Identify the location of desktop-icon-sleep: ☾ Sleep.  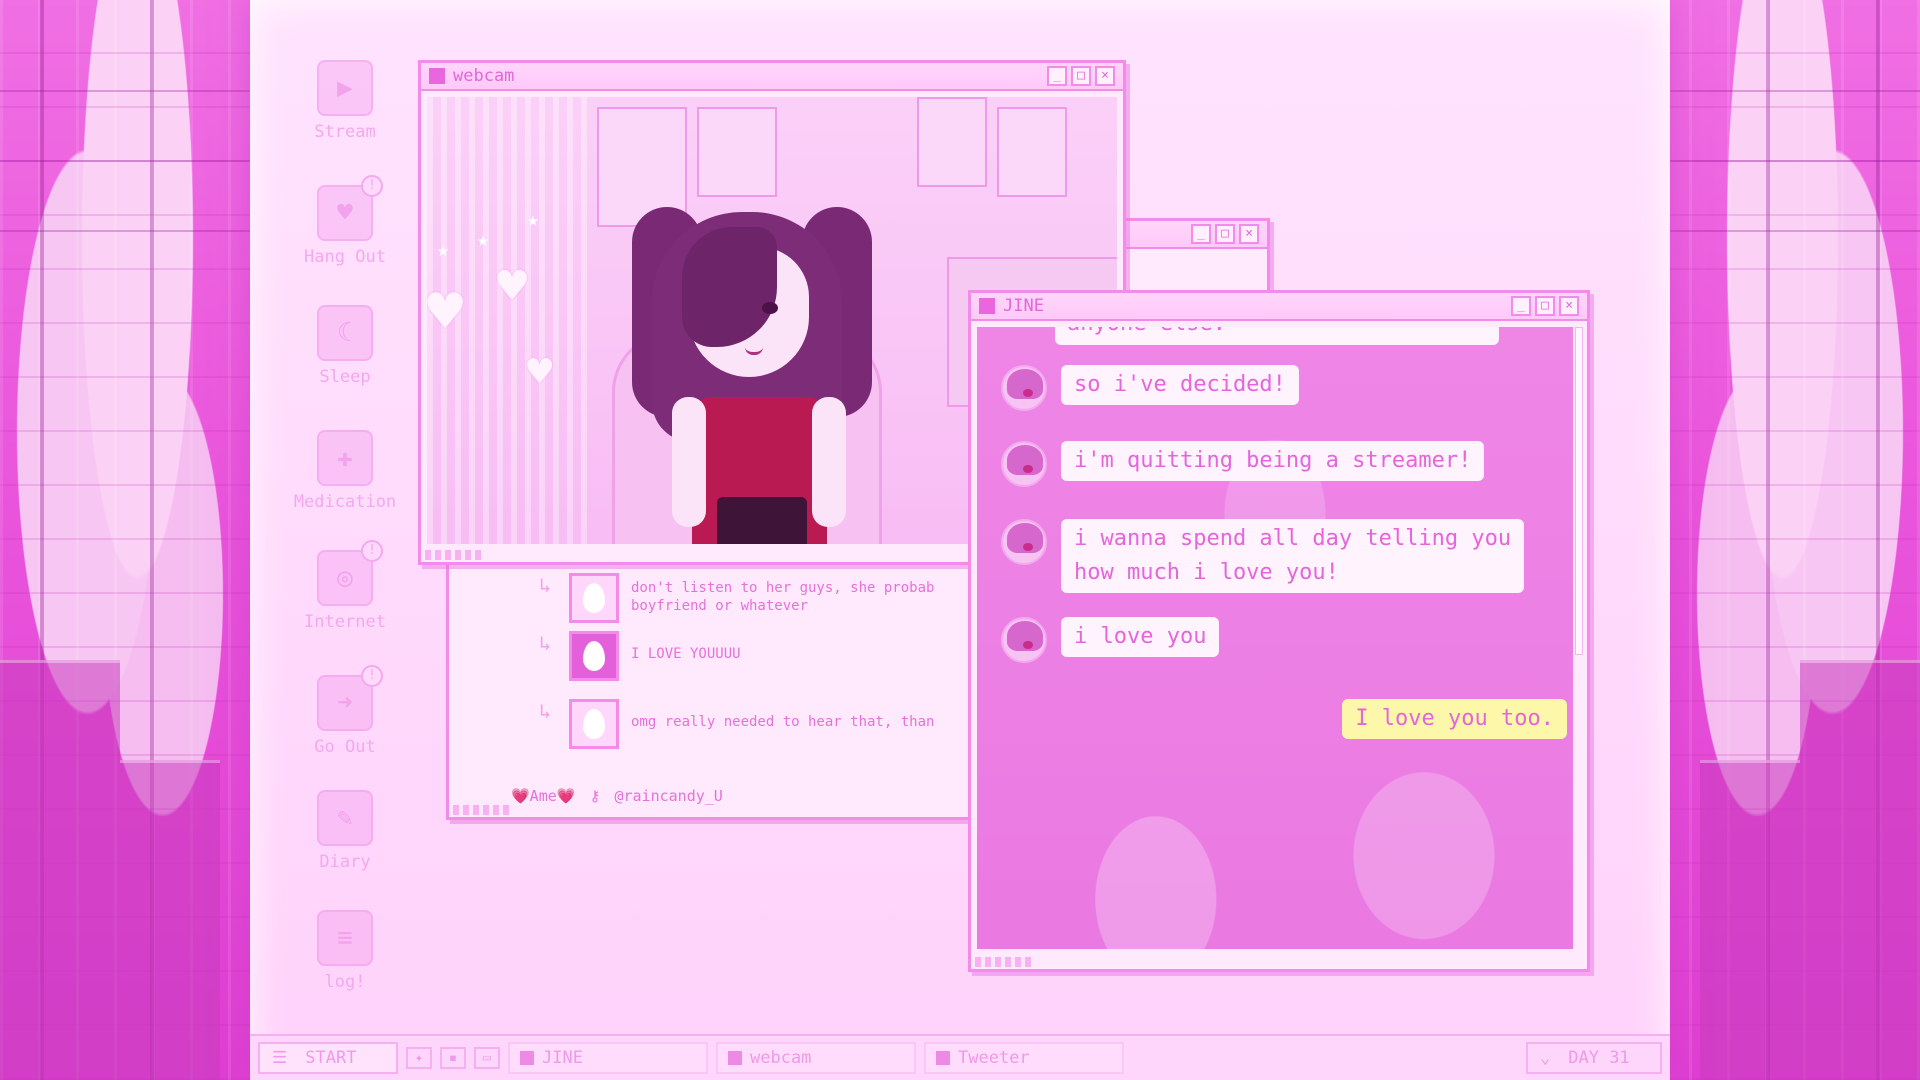
(345, 346).